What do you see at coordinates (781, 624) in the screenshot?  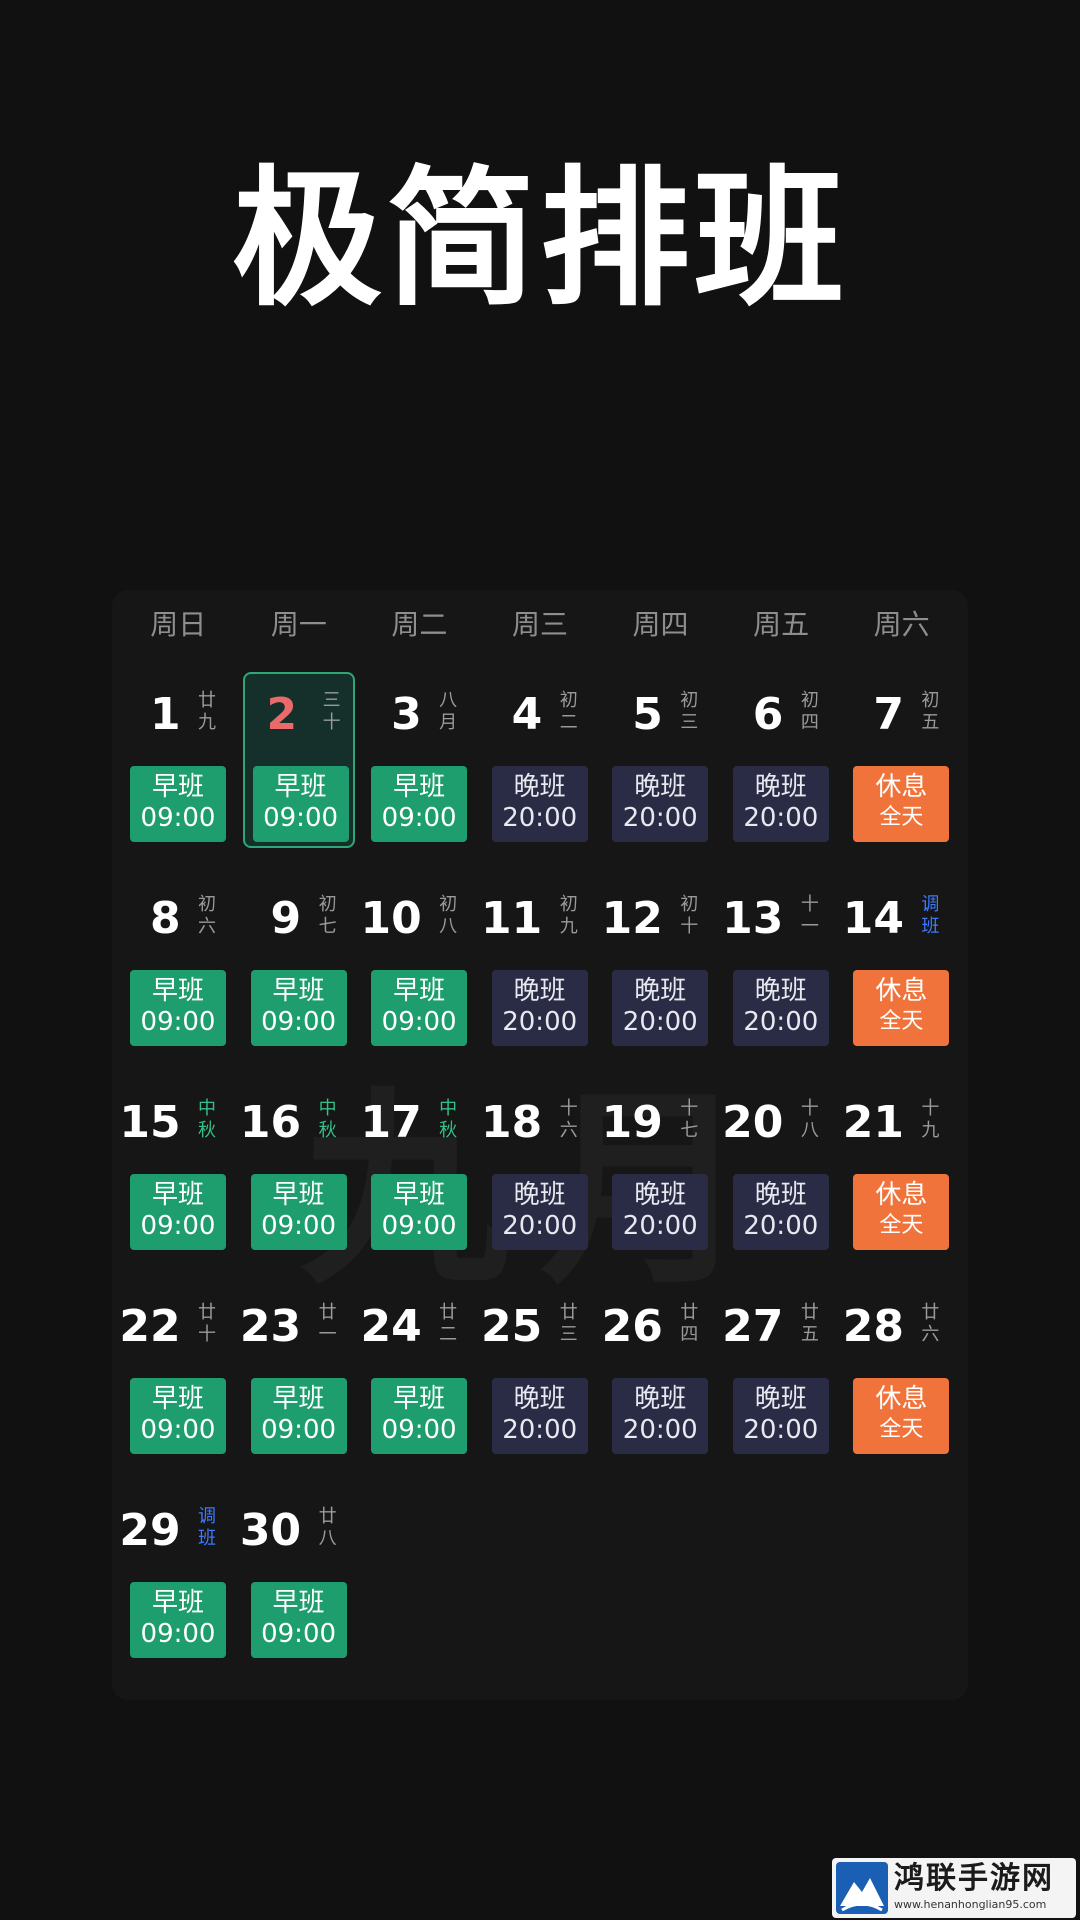 I see `weekday-friday: 周五` at bounding box center [781, 624].